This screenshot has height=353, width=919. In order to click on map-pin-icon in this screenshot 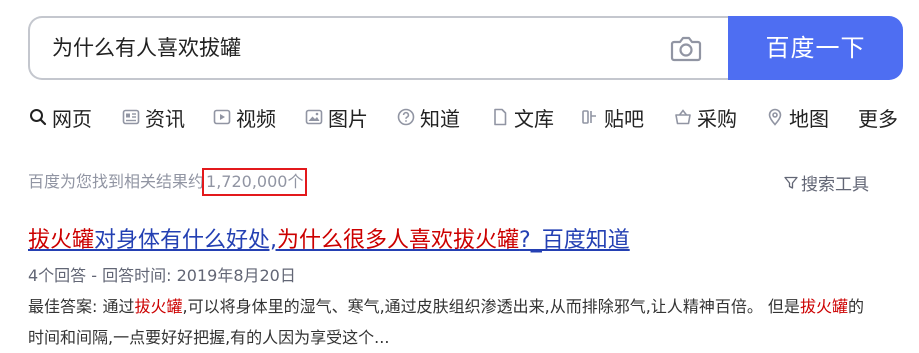, I will do `click(775, 117)`.